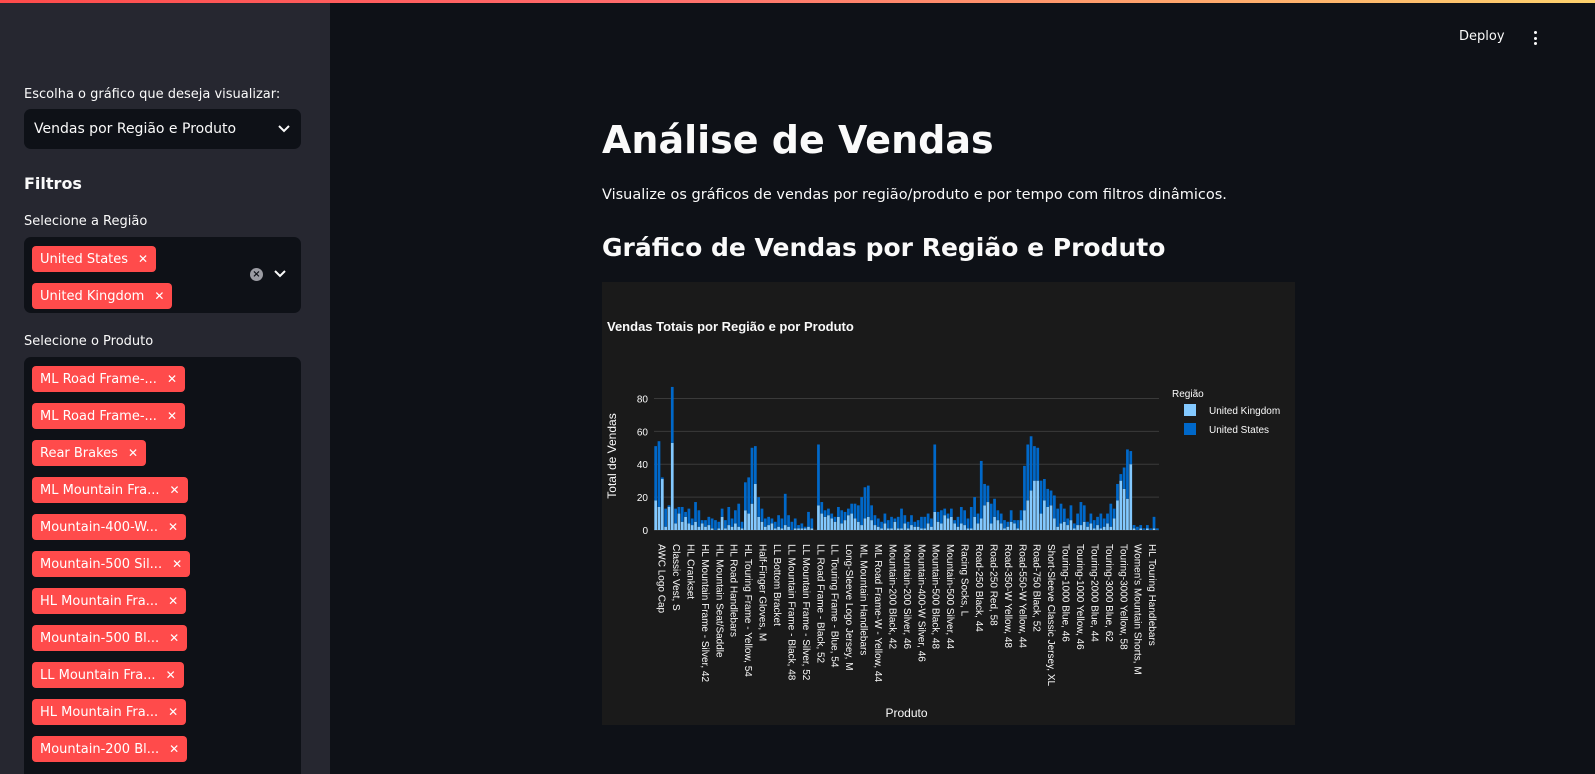  Describe the element at coordinates (1137, 609) in the screenshot. I see `x-tick-label: Women's Mountain Shorts, M` at that location.